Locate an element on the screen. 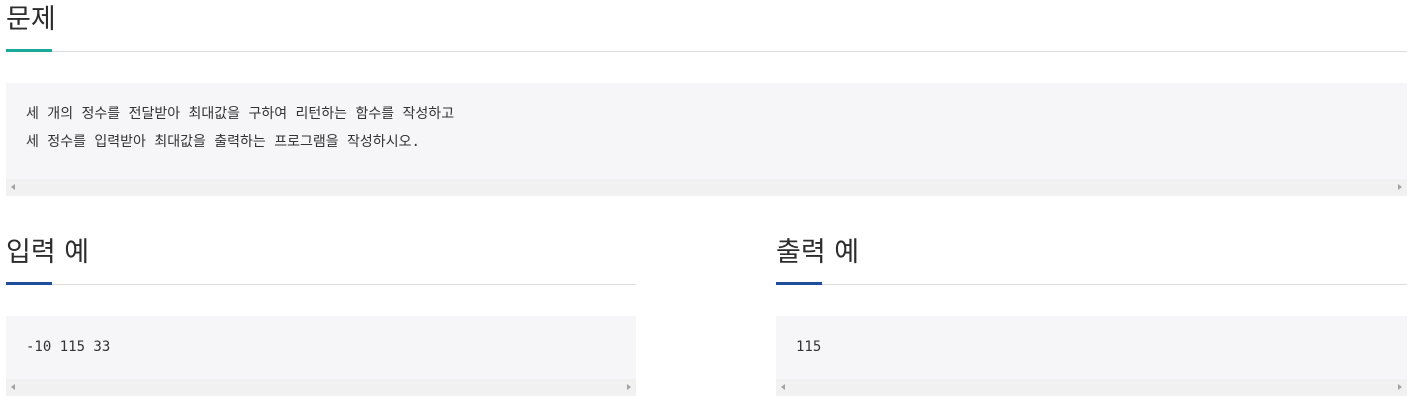 The width and height of the screenshot is (1413, 405). output-example-title-underline is located at coordinates (799, 283).